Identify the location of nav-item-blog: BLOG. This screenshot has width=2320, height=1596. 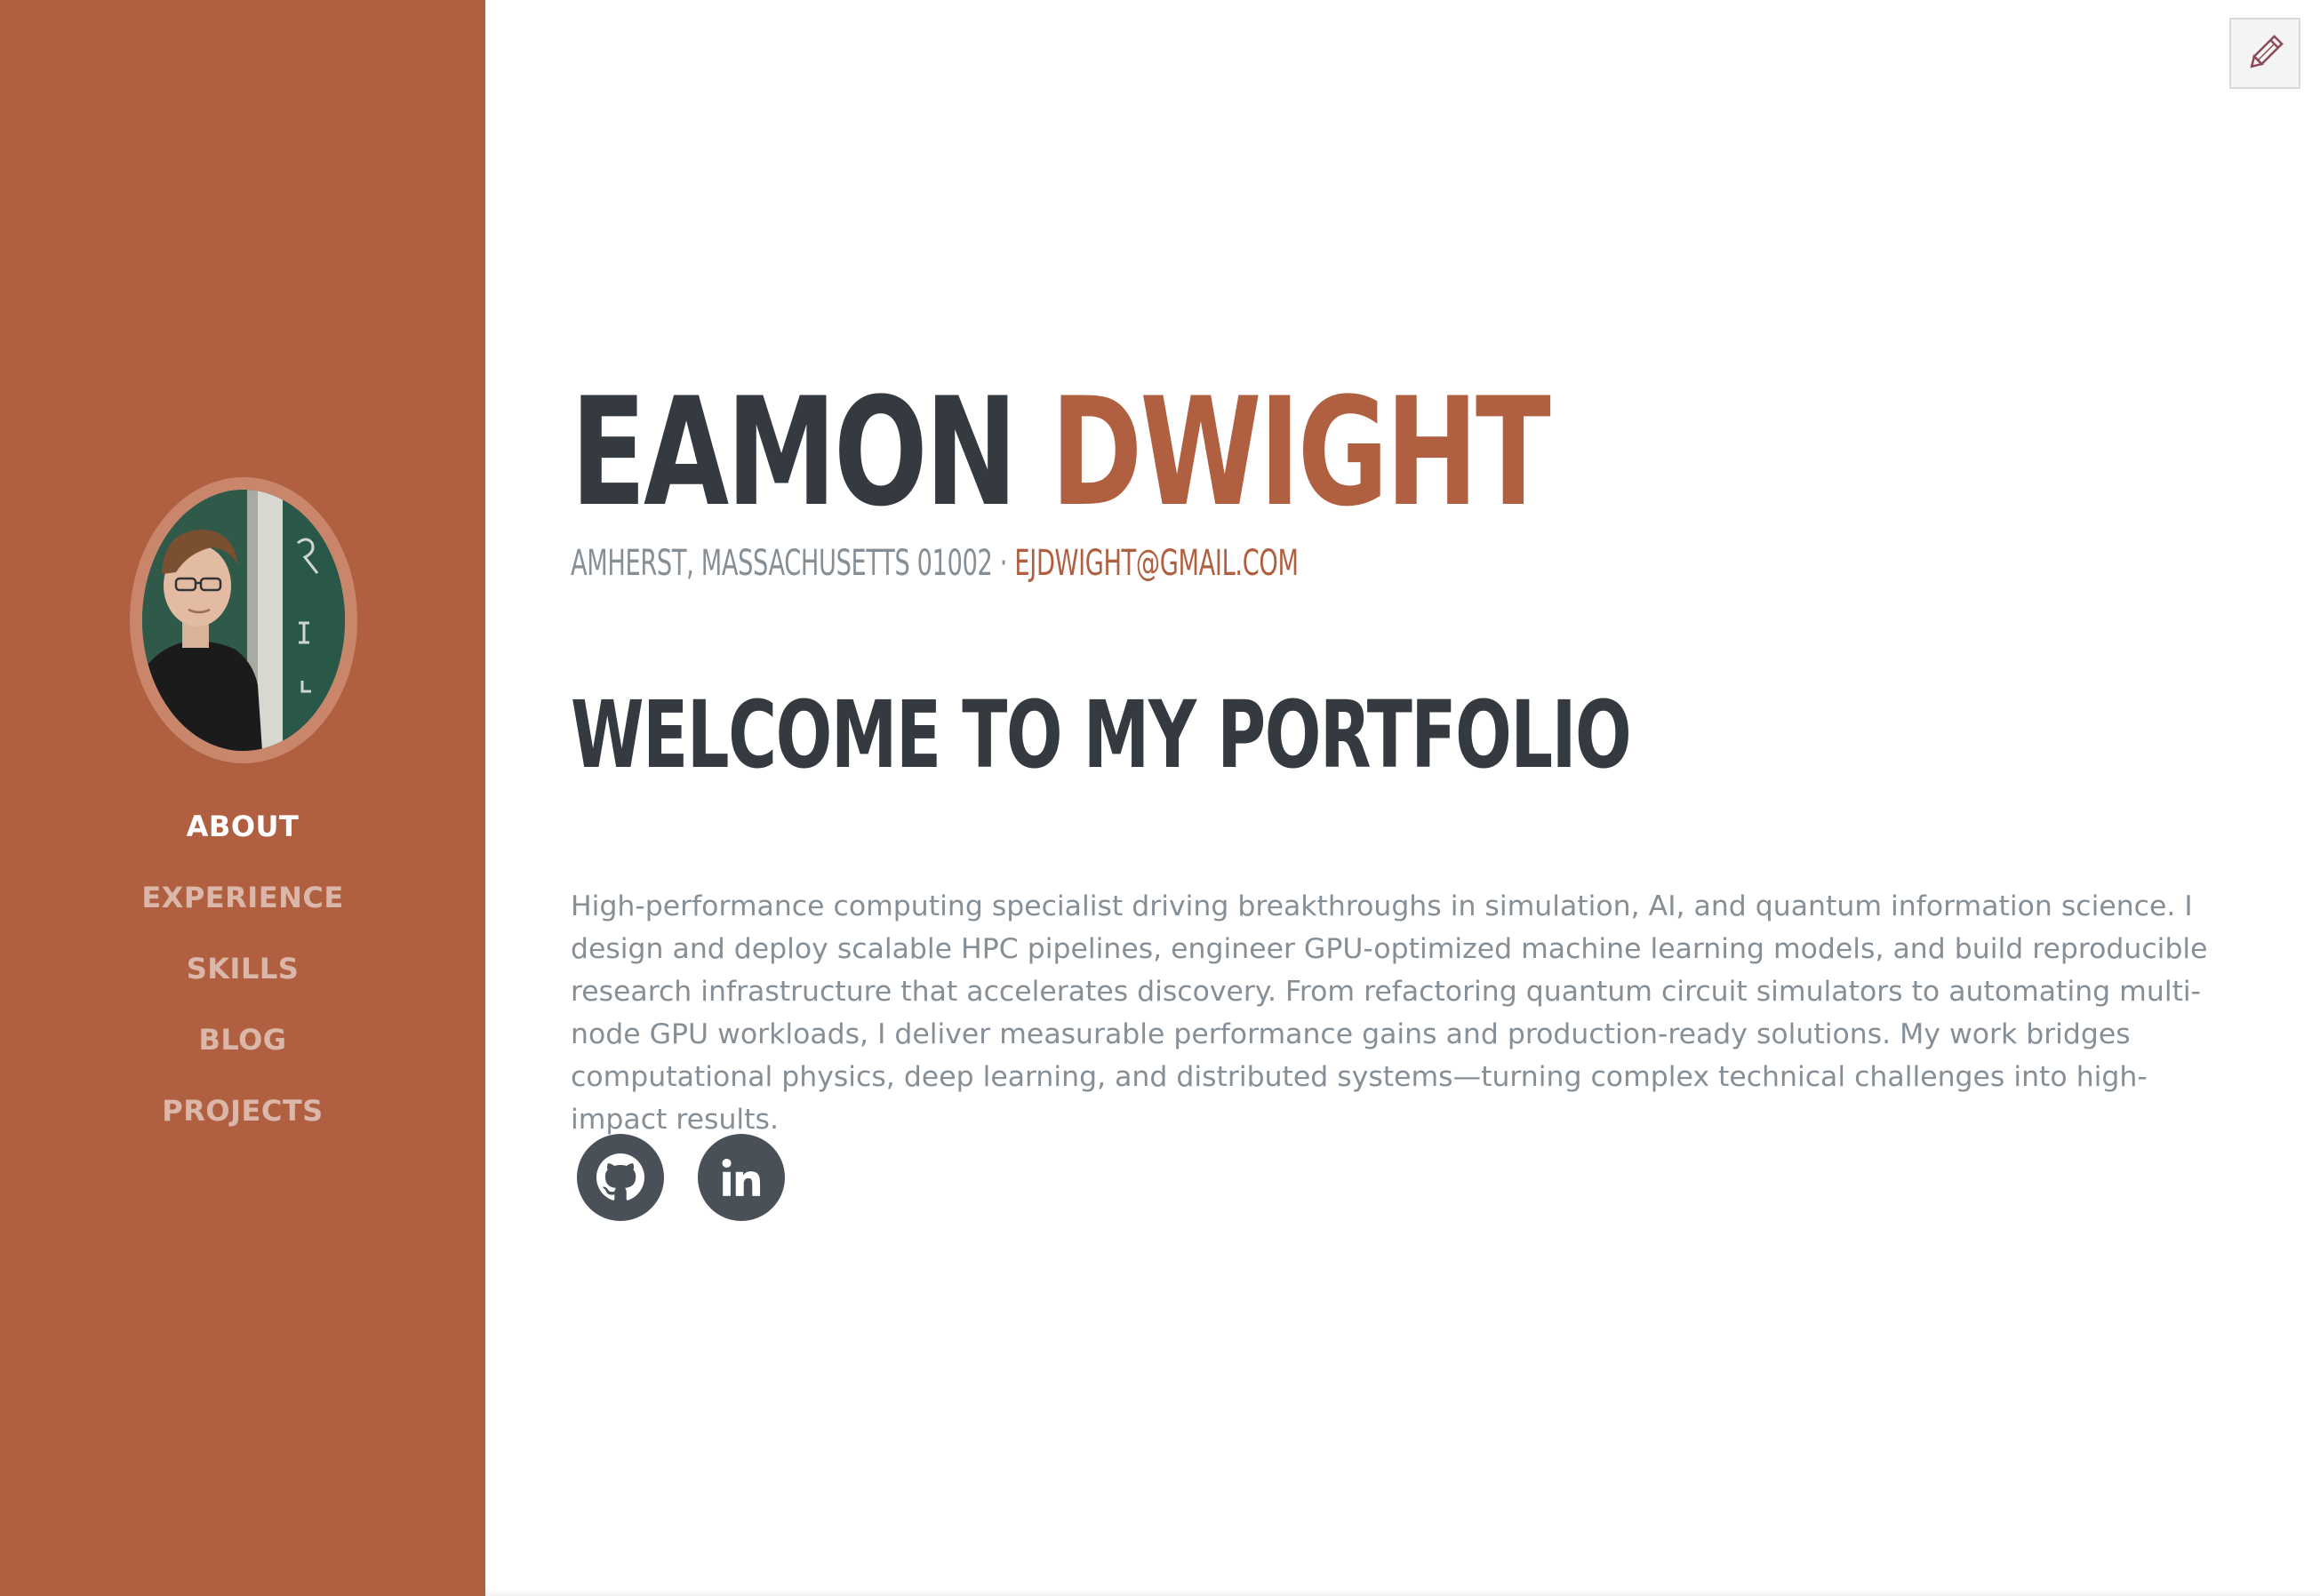
(242, 1053).